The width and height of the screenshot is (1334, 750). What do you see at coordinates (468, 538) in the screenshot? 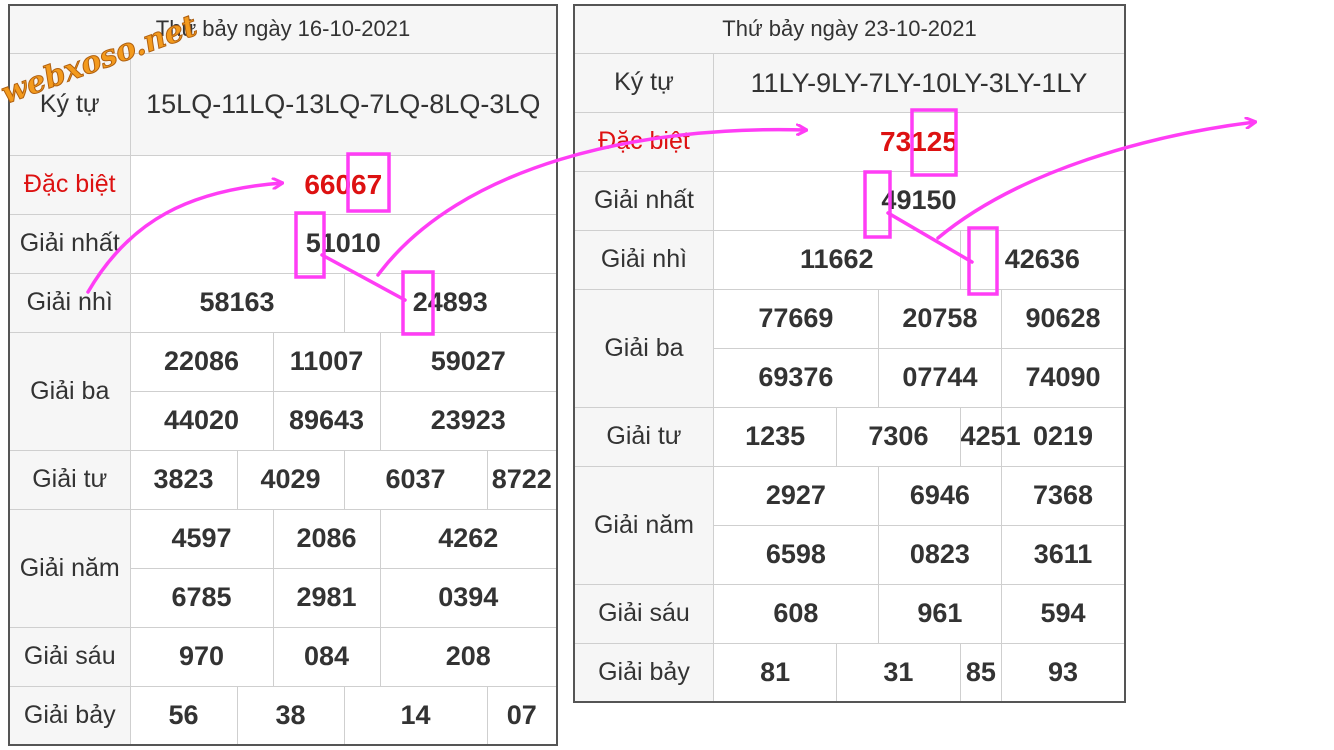
I see `fifth-prize: 4262` at bounding box center [468, 538].